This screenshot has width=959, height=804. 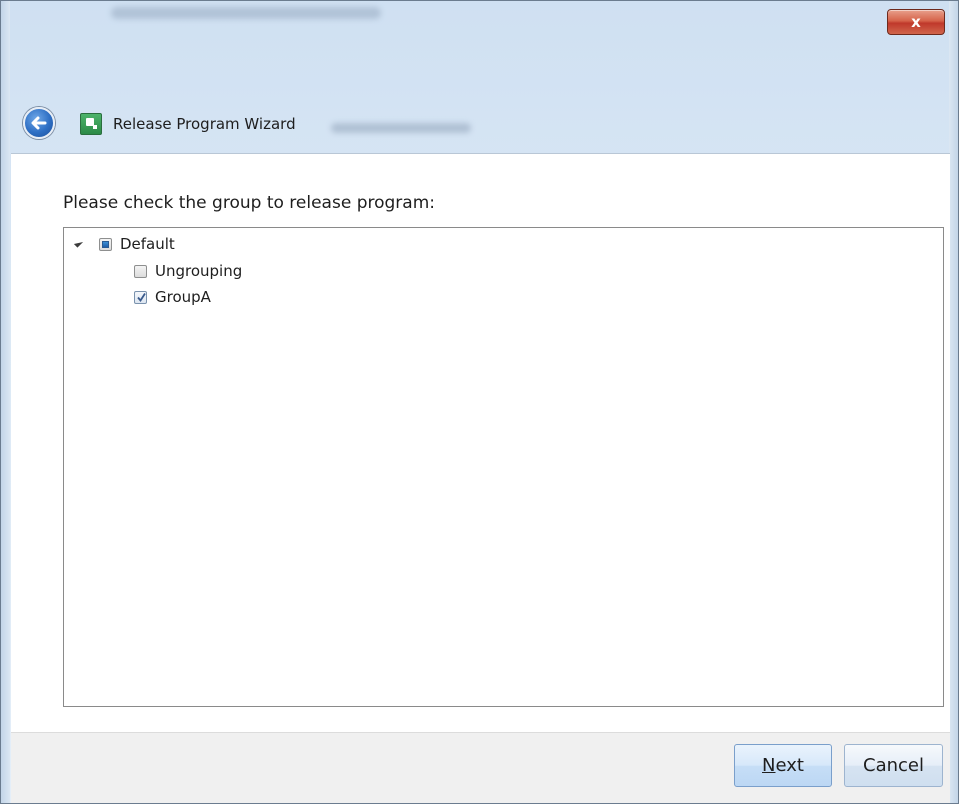 I want to click on wizard-header: Release Program Wizard, so click(x=479, y=125).